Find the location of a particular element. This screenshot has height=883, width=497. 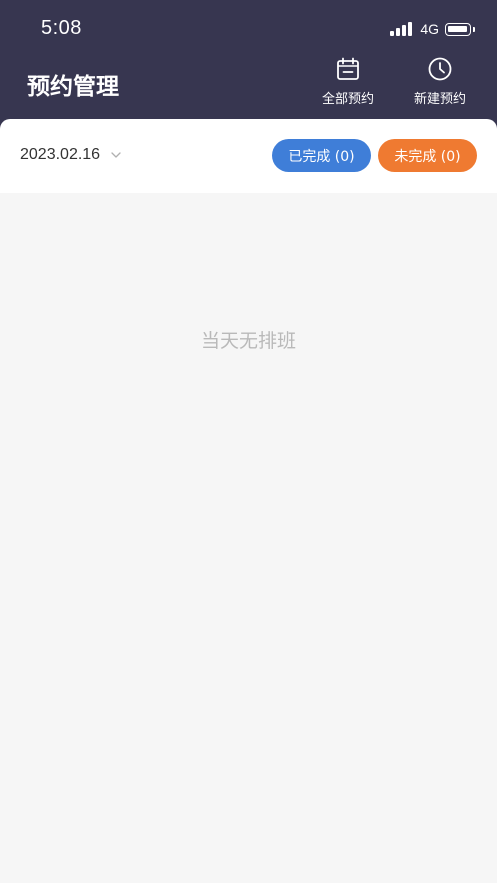

all-appointments-label: 全部预约 is located at coordinates (347, 99).